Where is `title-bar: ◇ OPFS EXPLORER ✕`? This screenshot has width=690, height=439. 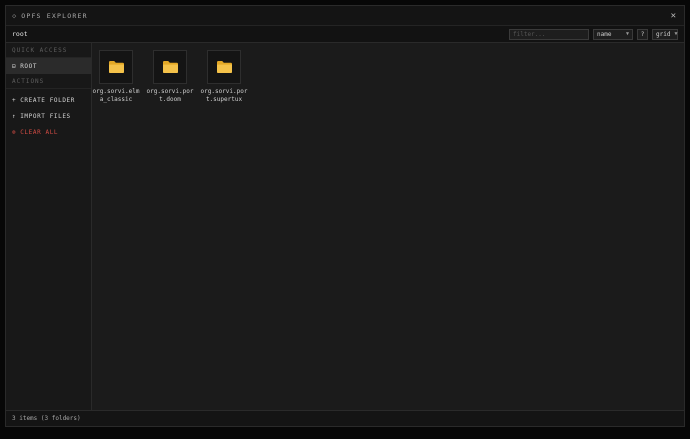
title-bar: ◇ OPFS EXPLORER ✕ is located at coordinates (345, 16).